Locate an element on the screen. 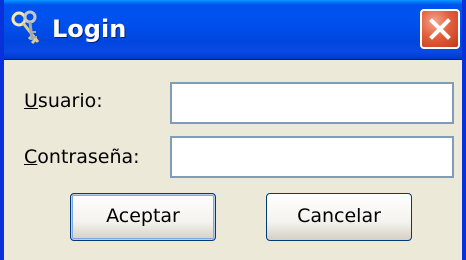 This screenshot has height=260, width=466. accept-button: Aceptar is located at coordinates (143, 217).